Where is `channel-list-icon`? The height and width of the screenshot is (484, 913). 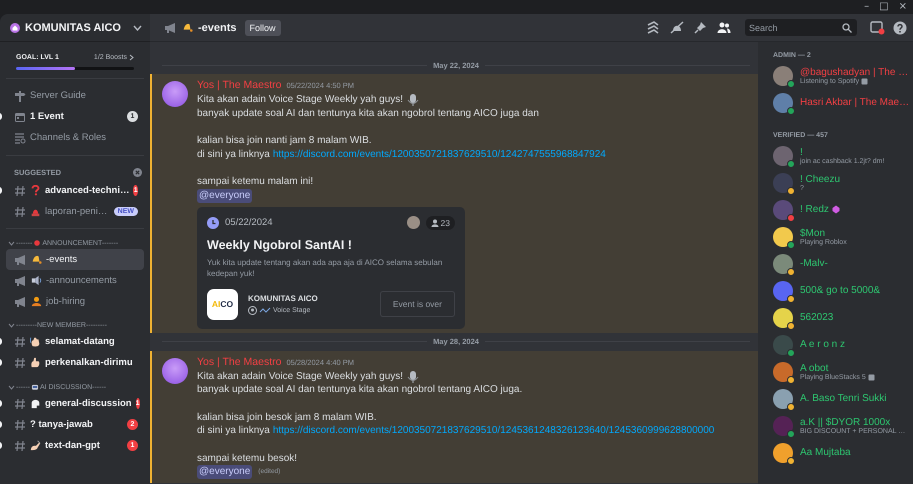 channel-list-icon is located at coordinates (20, 138).